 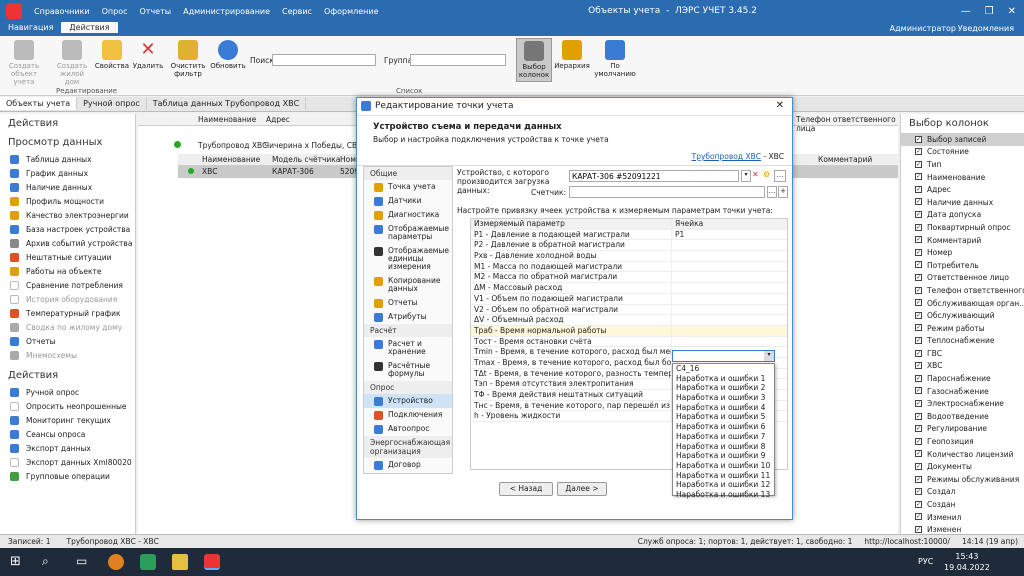 What do you see at coordinates (962, 466) in the screenshot?
I see `column-option: ✓ Документы` at bounding box center [962, 466].